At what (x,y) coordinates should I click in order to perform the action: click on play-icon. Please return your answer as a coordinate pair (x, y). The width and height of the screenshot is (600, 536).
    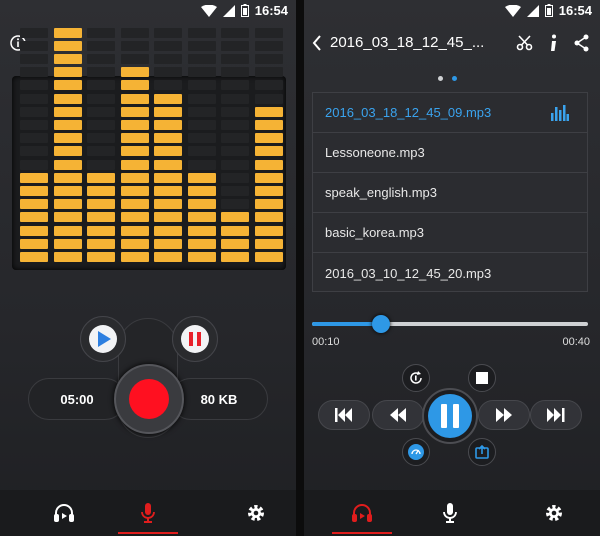
    Looking at the image, I should click on (104, 339).